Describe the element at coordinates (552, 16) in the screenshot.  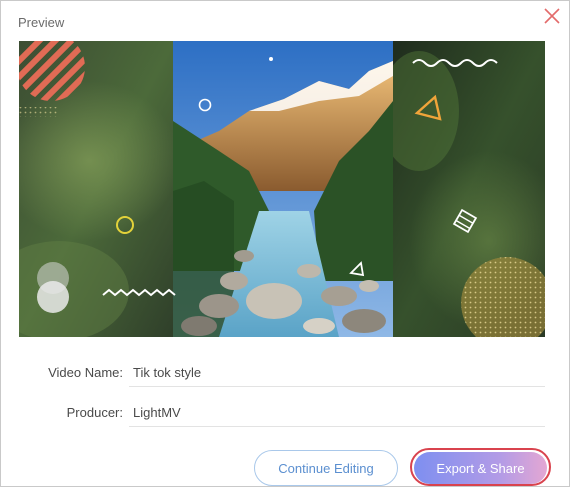
I see `close-icon` at that location.